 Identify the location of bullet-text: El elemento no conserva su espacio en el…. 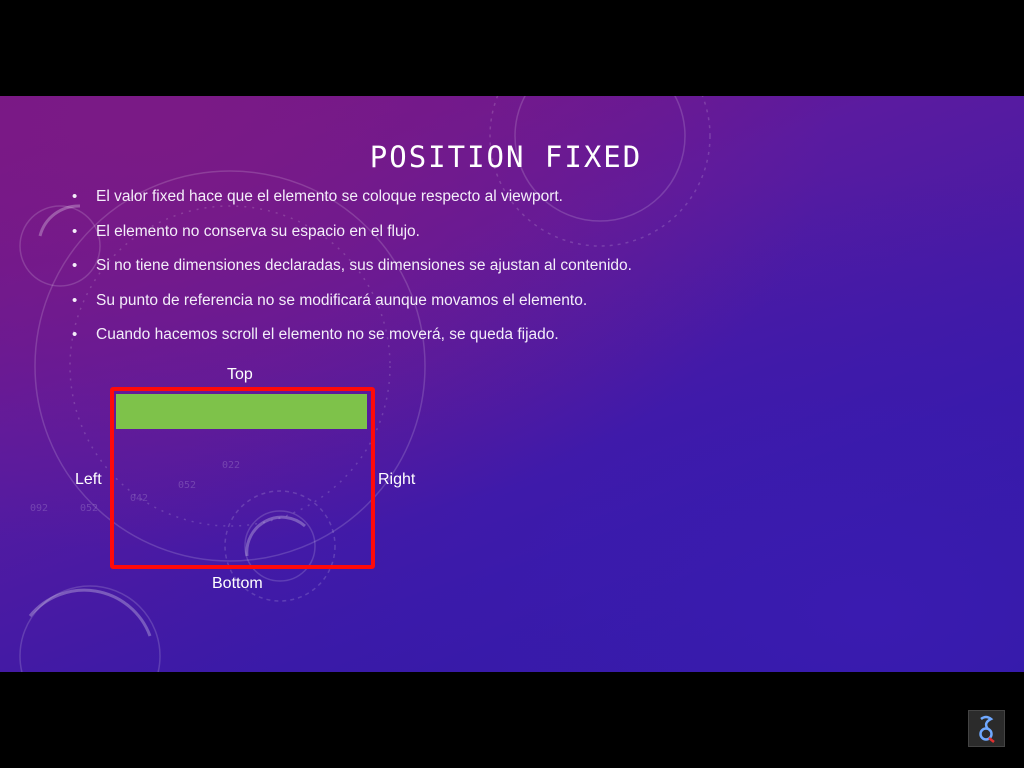
(258, 231).